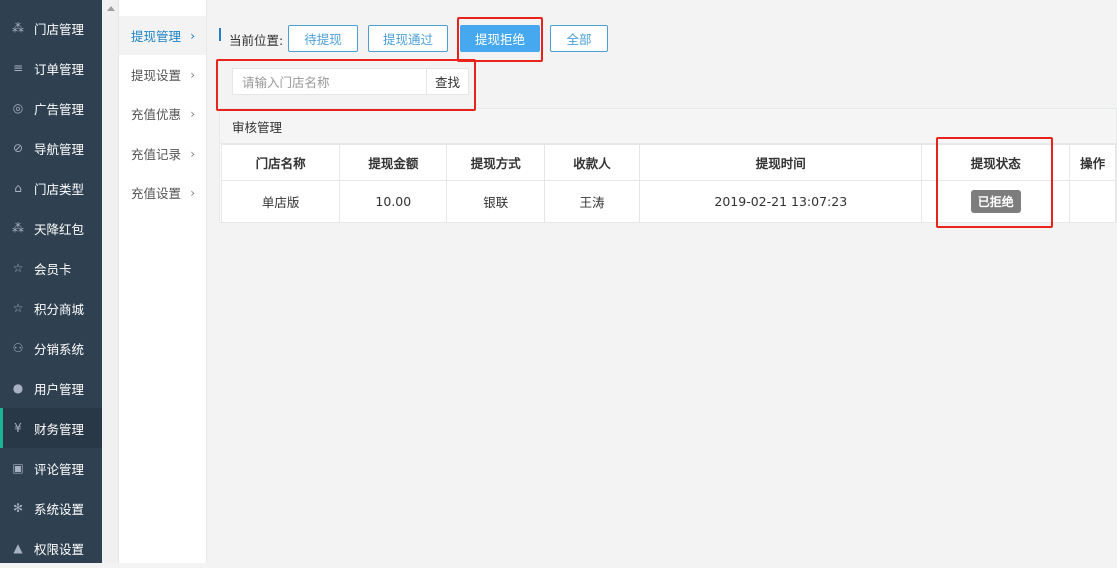 The image size is (1117, 568). Describe the element at coordinates (59, 309) in the screenshot. I see `sidebar-item-label: 积分商城` at that location.